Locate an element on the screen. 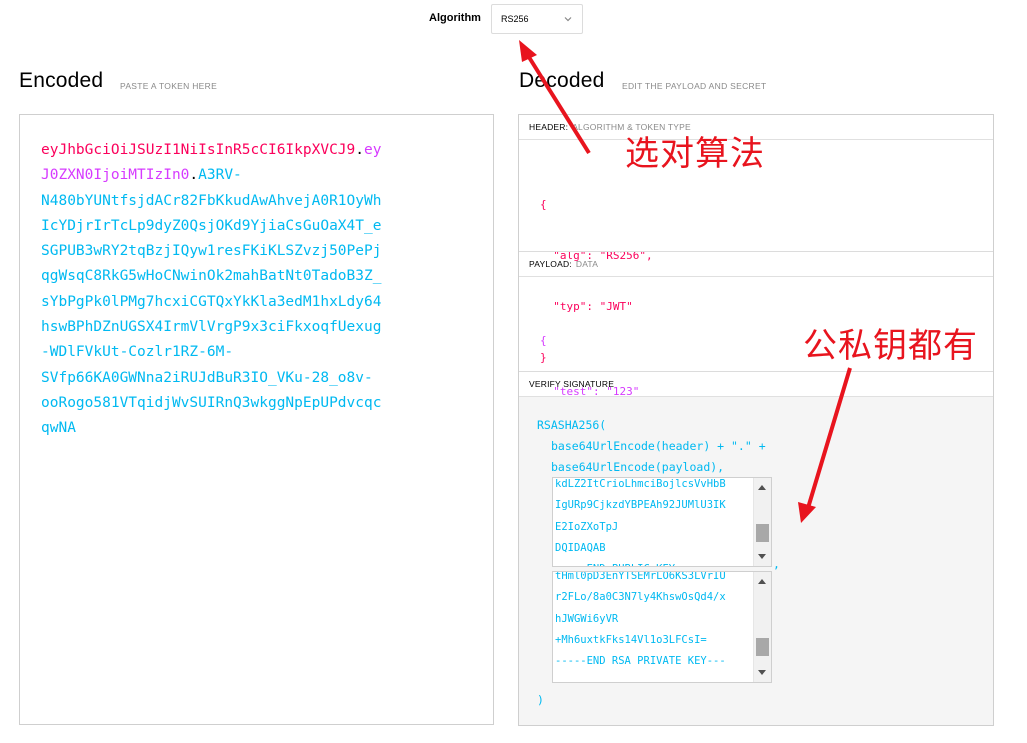  annotation-select-algorithm: 选对算法 is located at coordinates (695, 154).